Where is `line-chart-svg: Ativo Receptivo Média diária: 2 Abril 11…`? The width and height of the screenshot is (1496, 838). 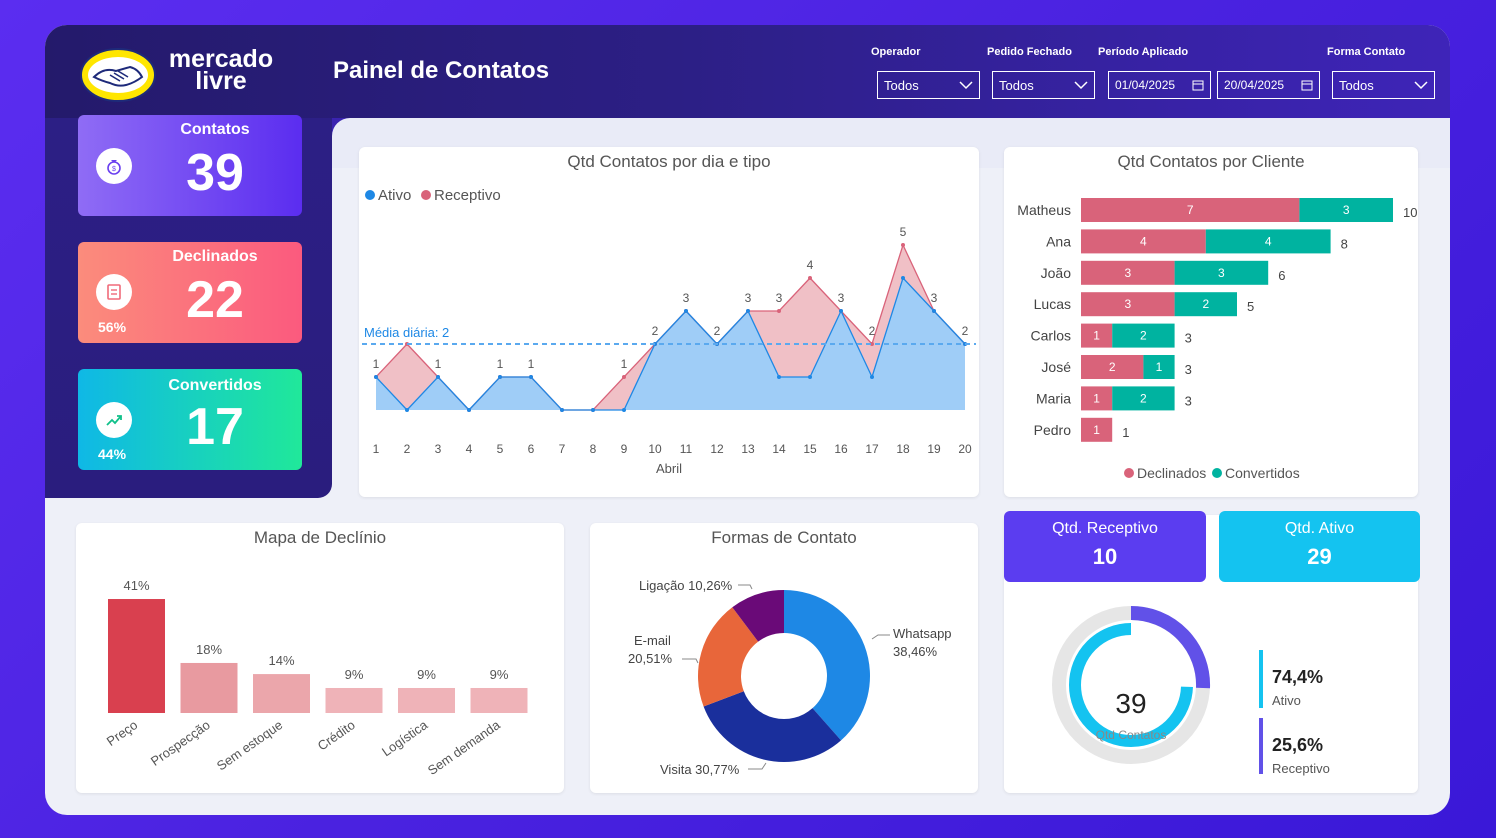 line-chart-svg: Ativo Receptivo Média diária: 2 Abril 11… is located at coordinates (669, 331).